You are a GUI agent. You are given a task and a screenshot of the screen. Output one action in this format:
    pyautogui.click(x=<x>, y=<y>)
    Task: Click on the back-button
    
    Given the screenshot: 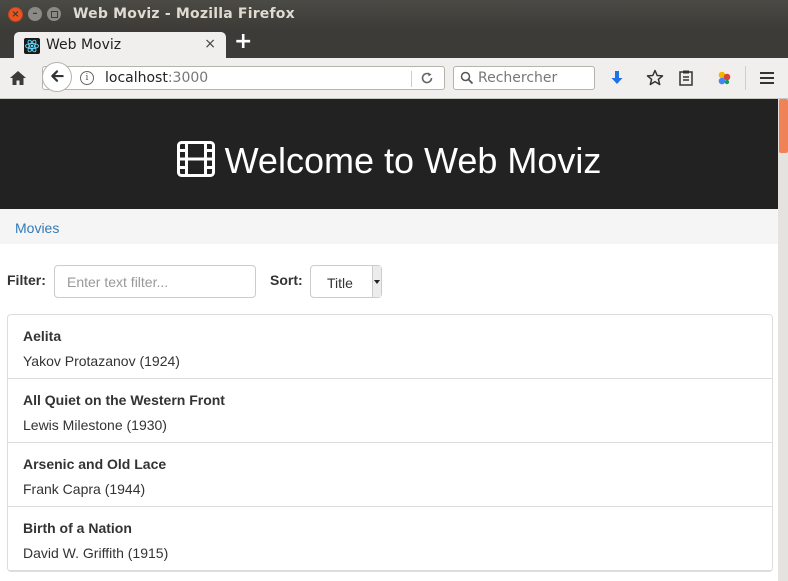 What is the action you would take?
    pyautogui.click(x=57, y=77)
    